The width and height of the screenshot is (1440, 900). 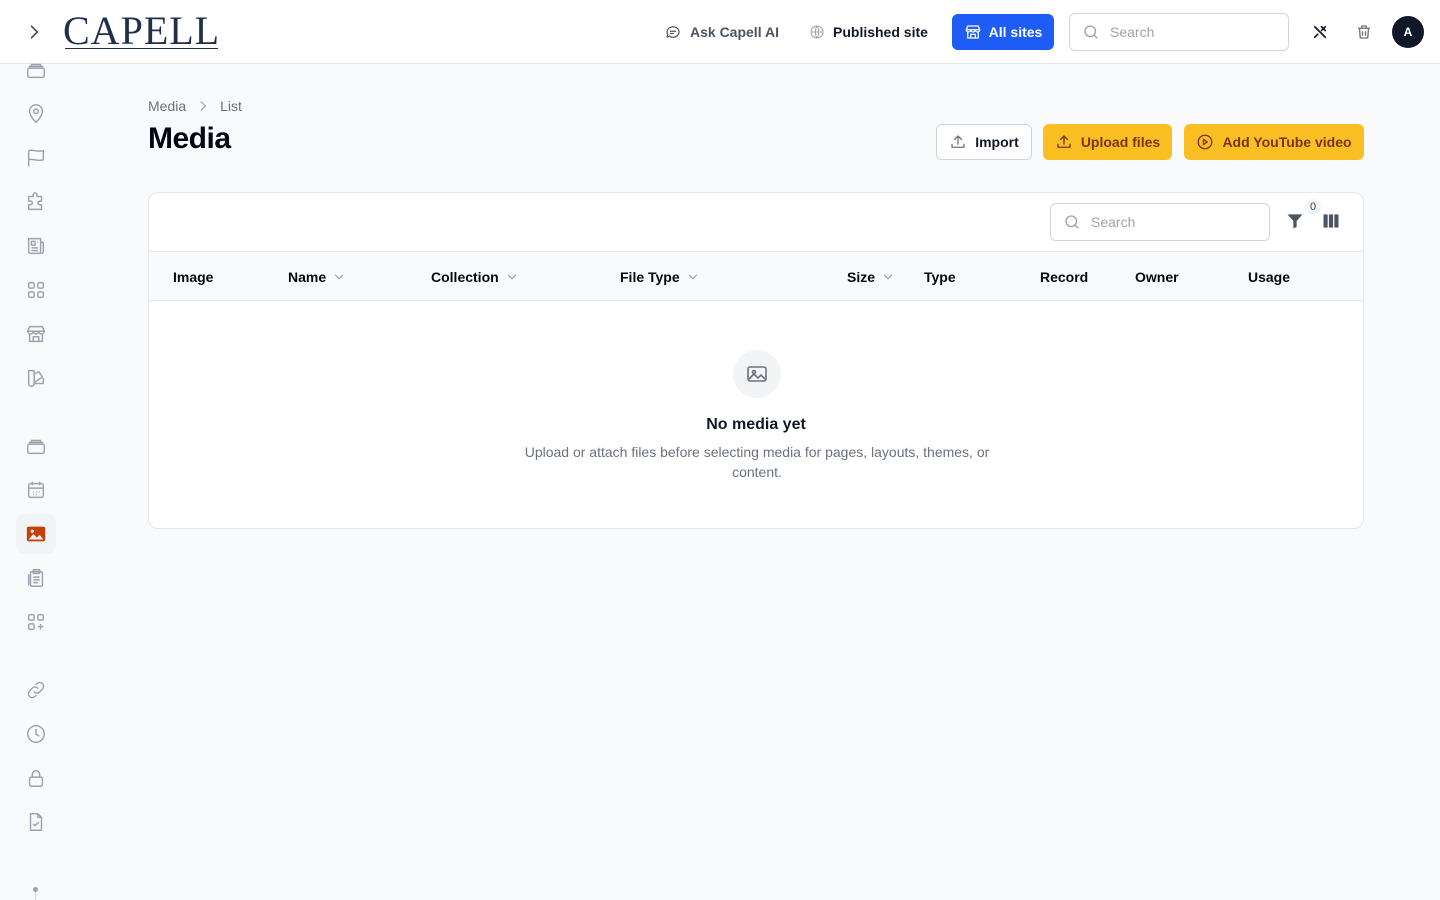 I want to click on sidebar-item-themes, so click(x=36, y=378).